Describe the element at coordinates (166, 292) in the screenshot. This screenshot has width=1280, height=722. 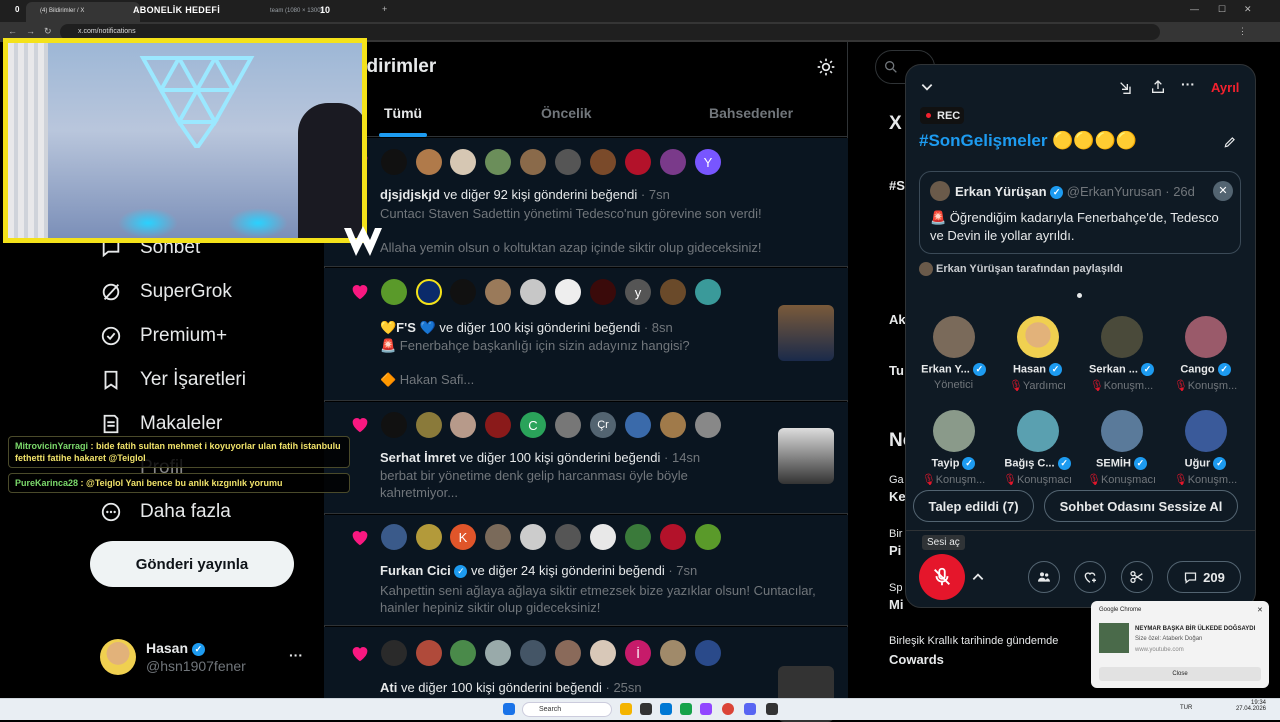
I see `nav-supergrok: SuperGrok` at that location.